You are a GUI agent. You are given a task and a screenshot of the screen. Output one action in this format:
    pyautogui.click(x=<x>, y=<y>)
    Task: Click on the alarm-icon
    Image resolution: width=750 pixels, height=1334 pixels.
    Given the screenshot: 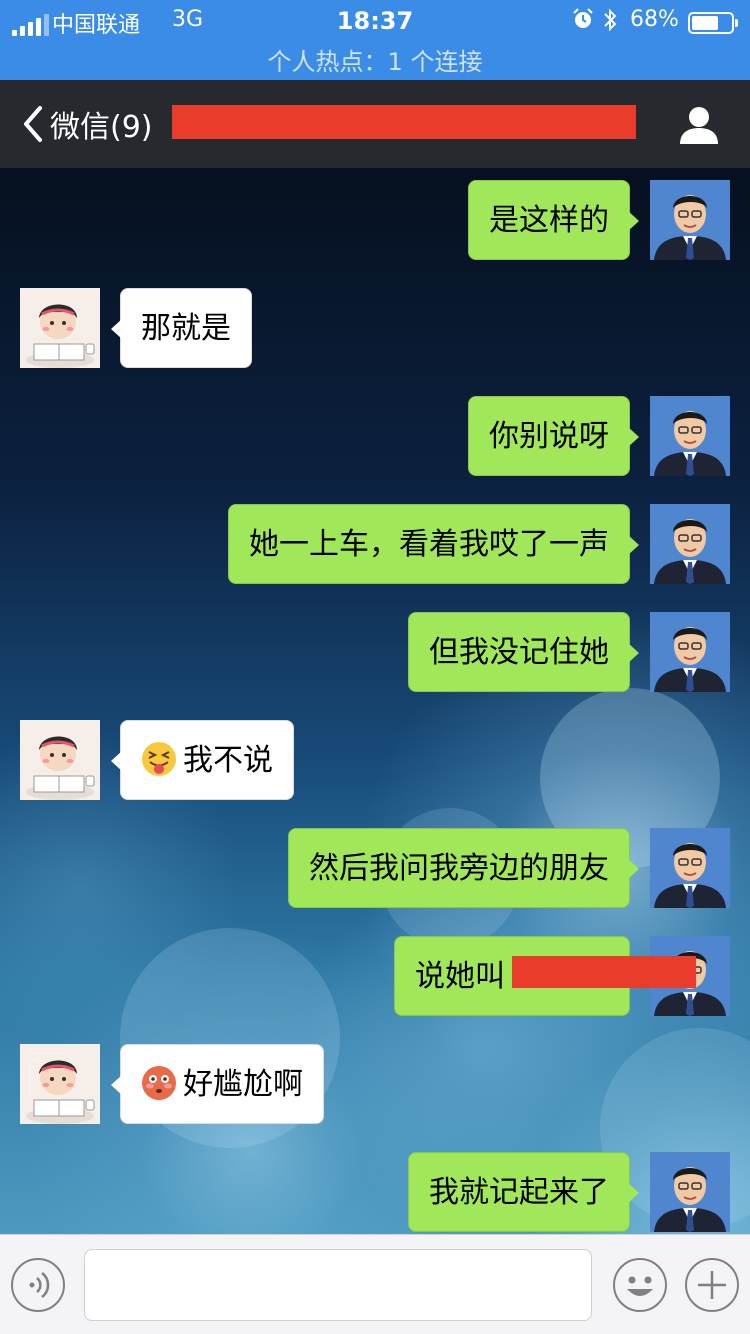 What is the action you would take?
    pyautogui.click(x=583, y=18)
    